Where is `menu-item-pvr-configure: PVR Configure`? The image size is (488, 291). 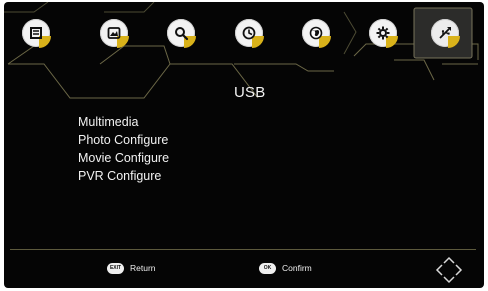 menu-item-pvr-configure: PVR Configure is located at coordinates (123, 176).